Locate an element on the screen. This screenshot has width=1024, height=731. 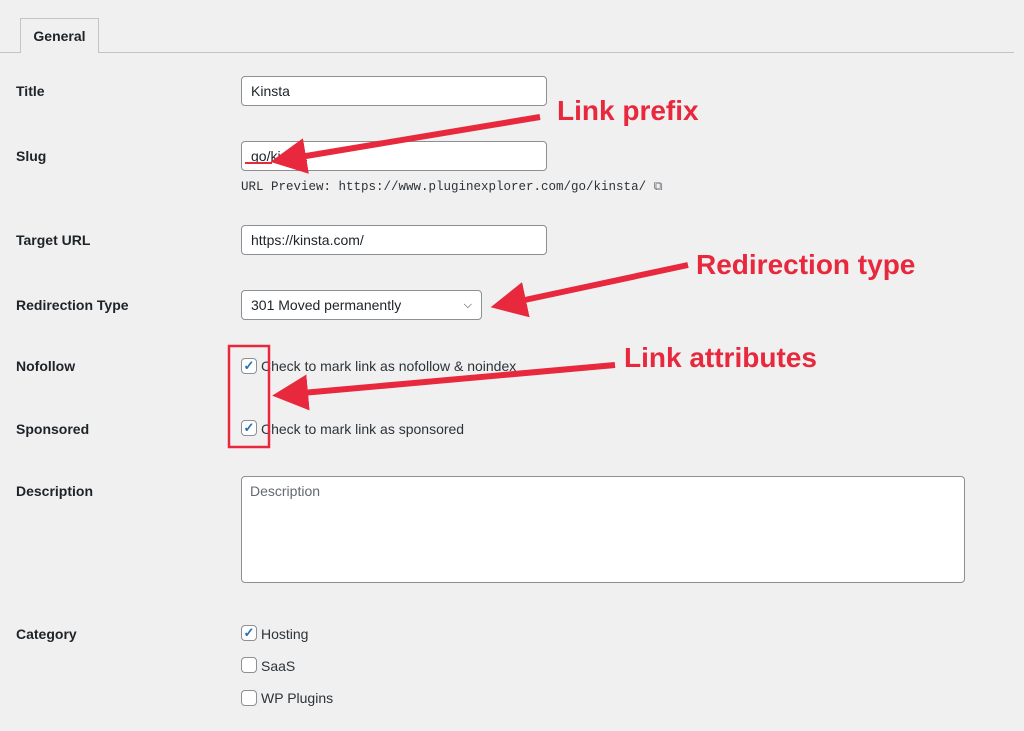
redirection-type-annotation: Redirection type is located at coordinates (806, 264).